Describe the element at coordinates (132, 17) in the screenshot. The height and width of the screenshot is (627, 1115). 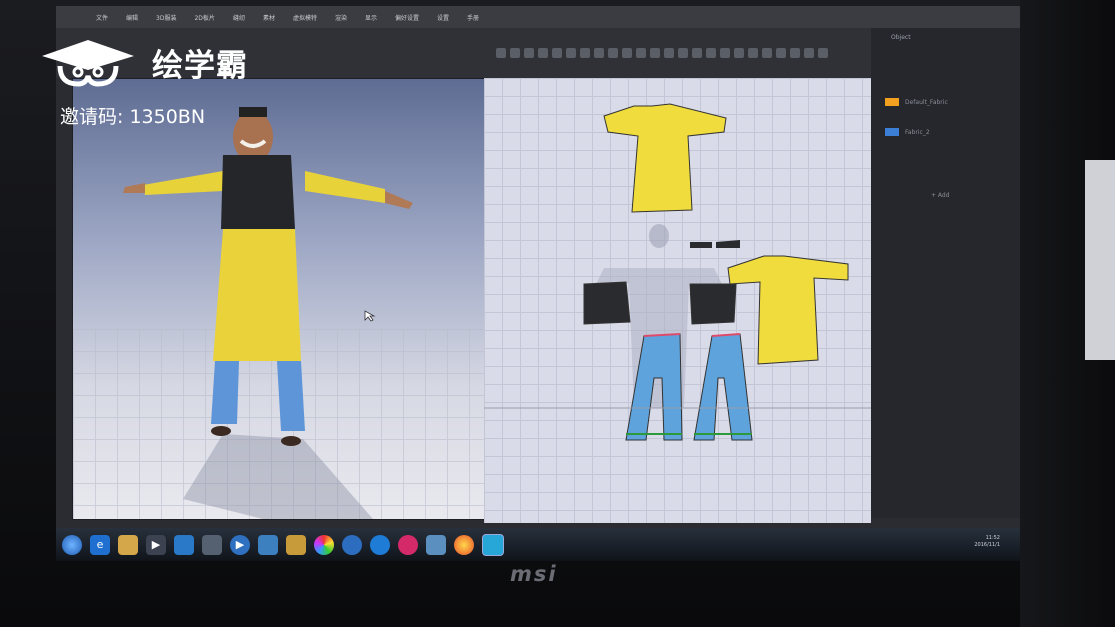
I see `menu-item: 编辑` at that location.